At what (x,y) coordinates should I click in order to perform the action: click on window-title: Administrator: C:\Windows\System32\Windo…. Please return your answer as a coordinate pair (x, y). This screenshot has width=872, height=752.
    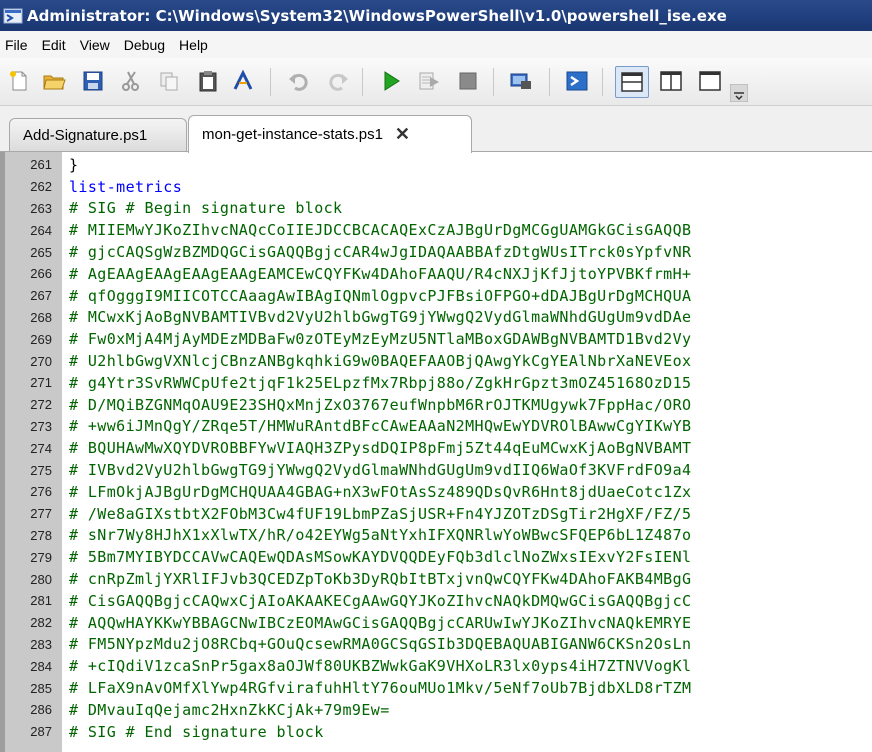
    Looking at the image, I should click on (377, 15).